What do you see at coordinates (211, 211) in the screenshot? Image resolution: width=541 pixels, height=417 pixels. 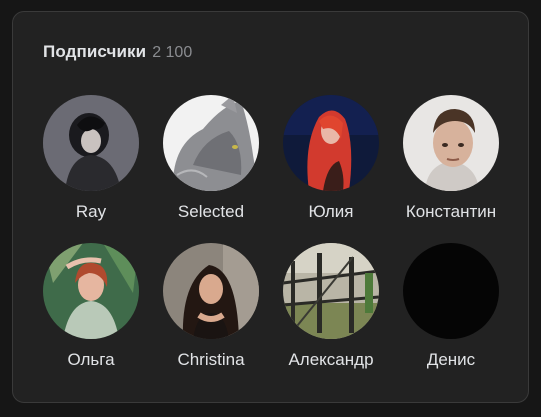 I see `subscriber-name: Selected` at bounding box center [211, 211].